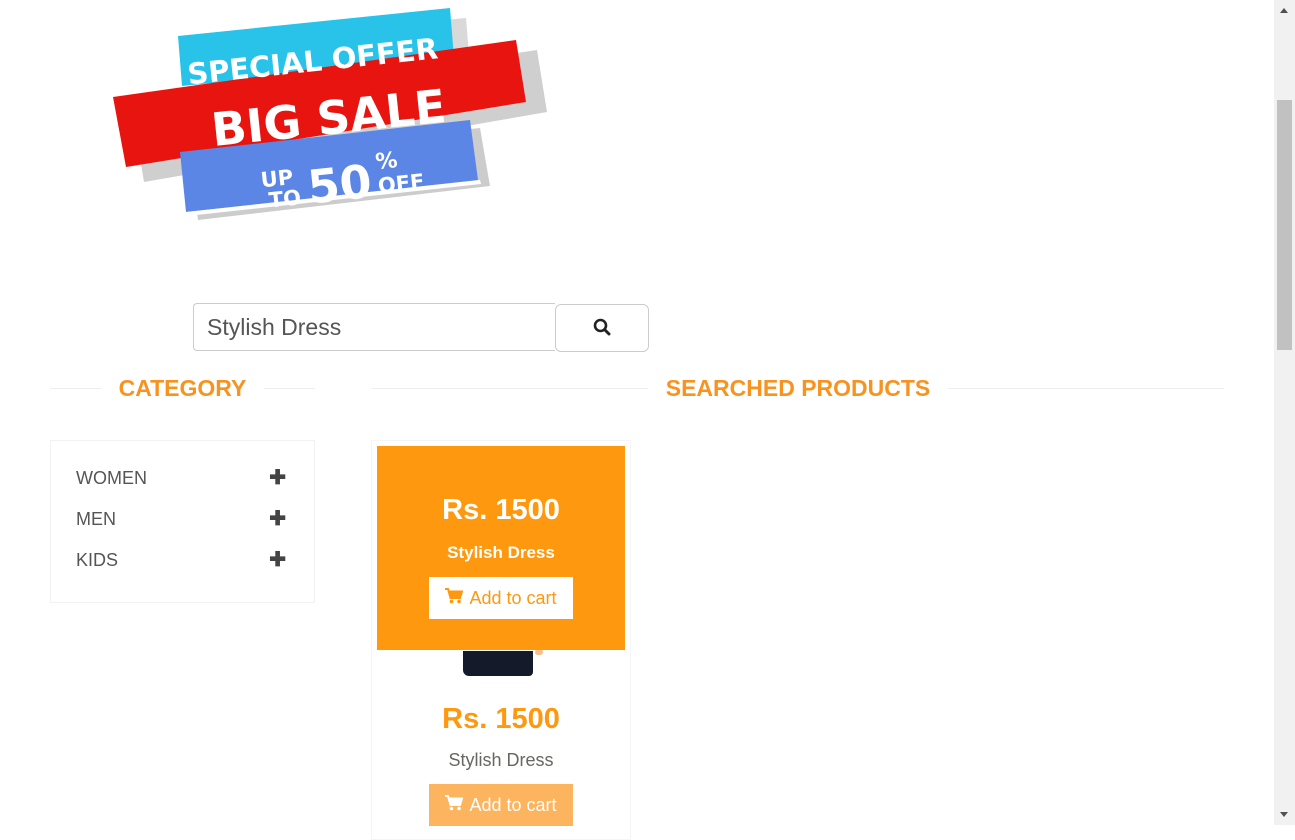 The height and width of the screenshot is (840, 1295). What do you see at coordinates (97, 559) in the screenshot?
I see `category-item-label: KIDS` at bounding box center [97, 559].